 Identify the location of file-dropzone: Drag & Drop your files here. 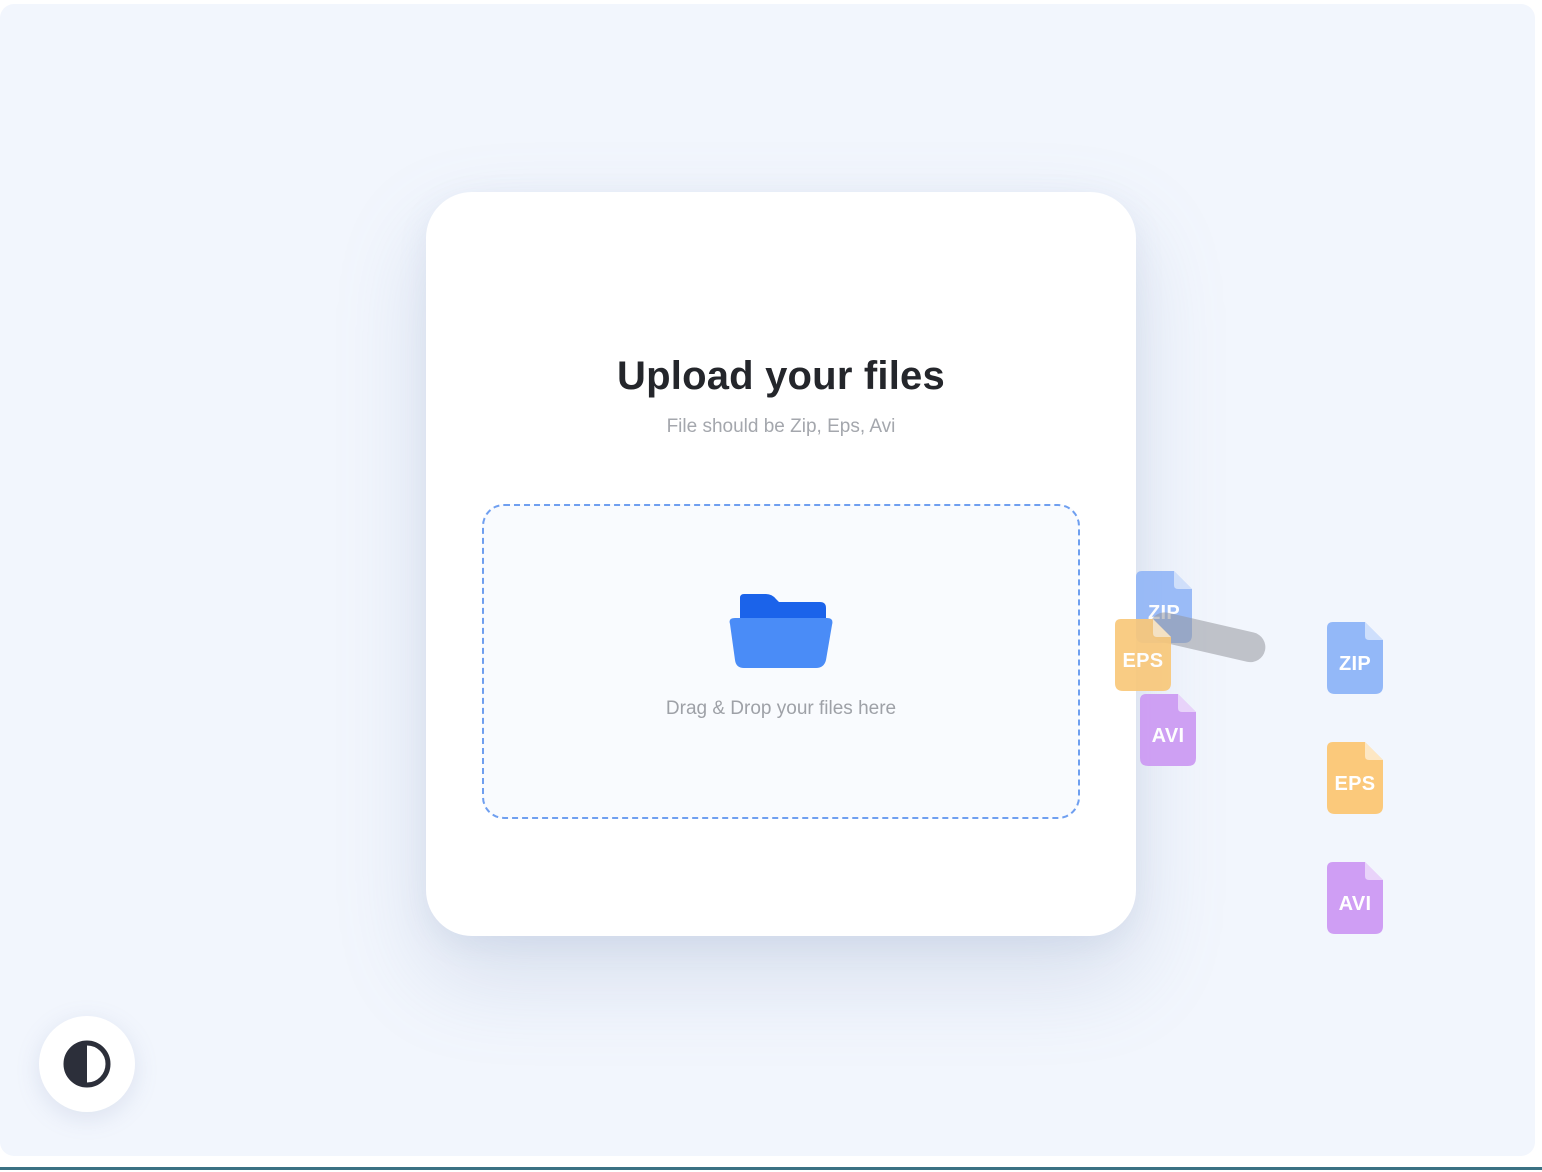
(781, 661).